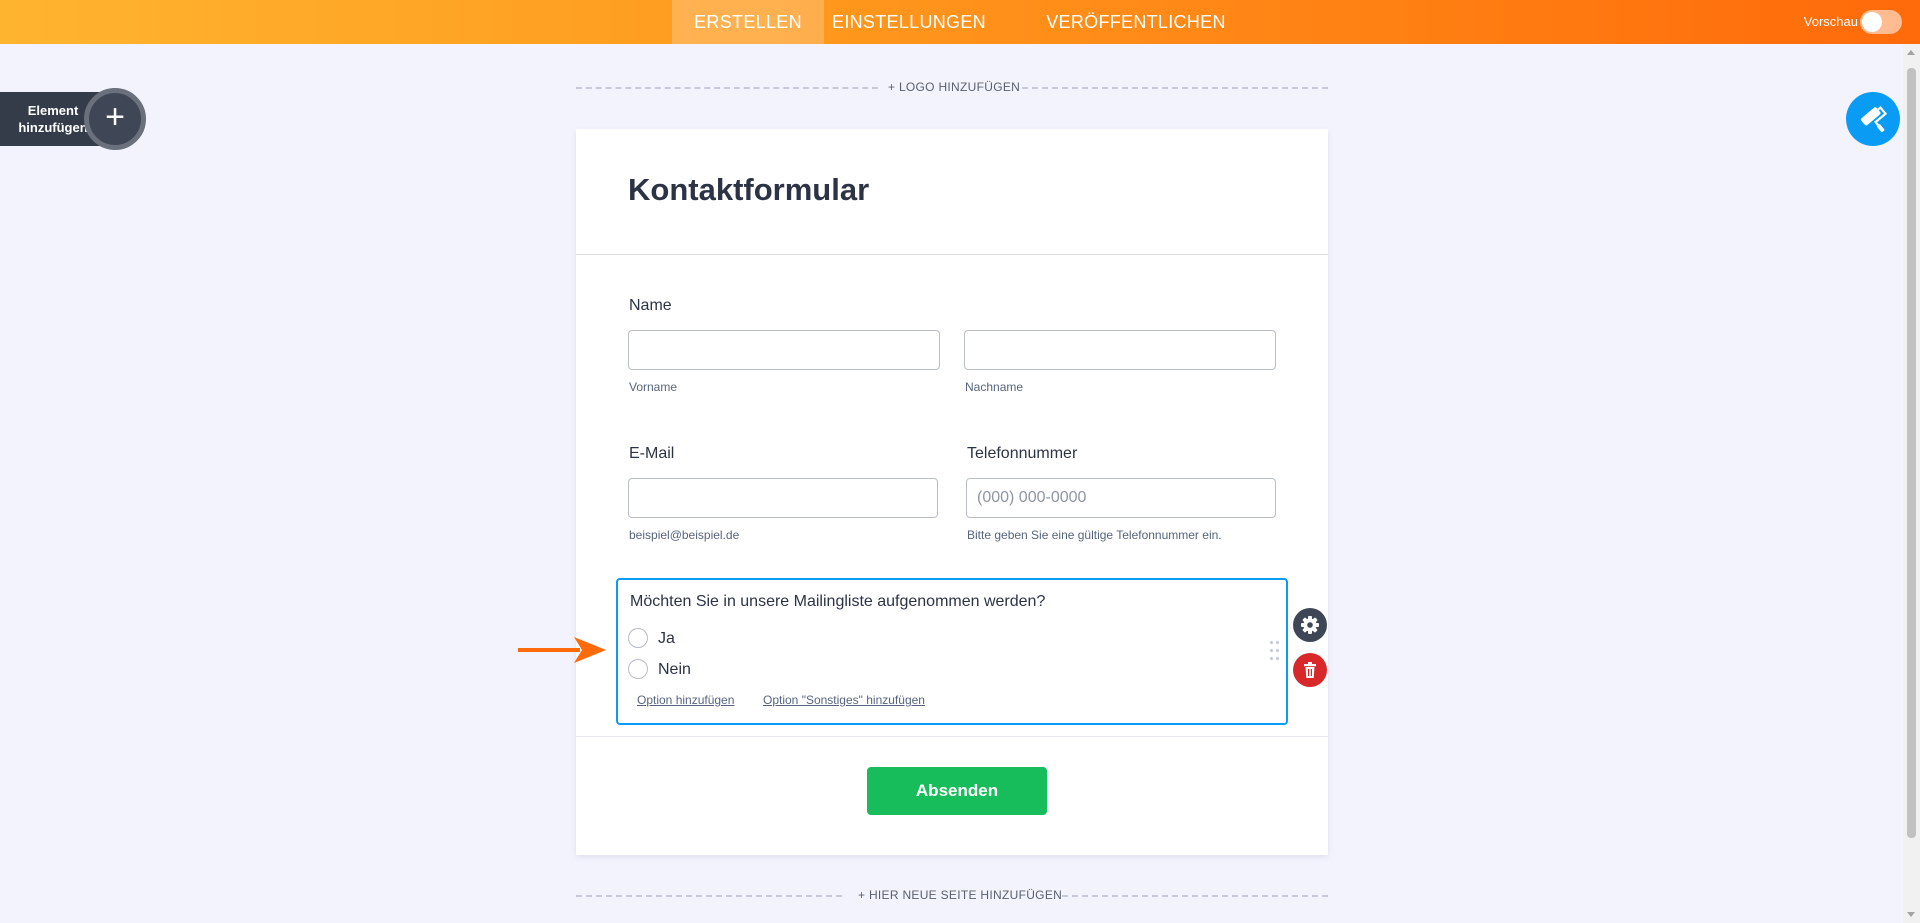 The width and height of the screenshot is (1920, 923). I want to click on tab-einstellungen: EINSTELLUNGEN, so click(909, 22).